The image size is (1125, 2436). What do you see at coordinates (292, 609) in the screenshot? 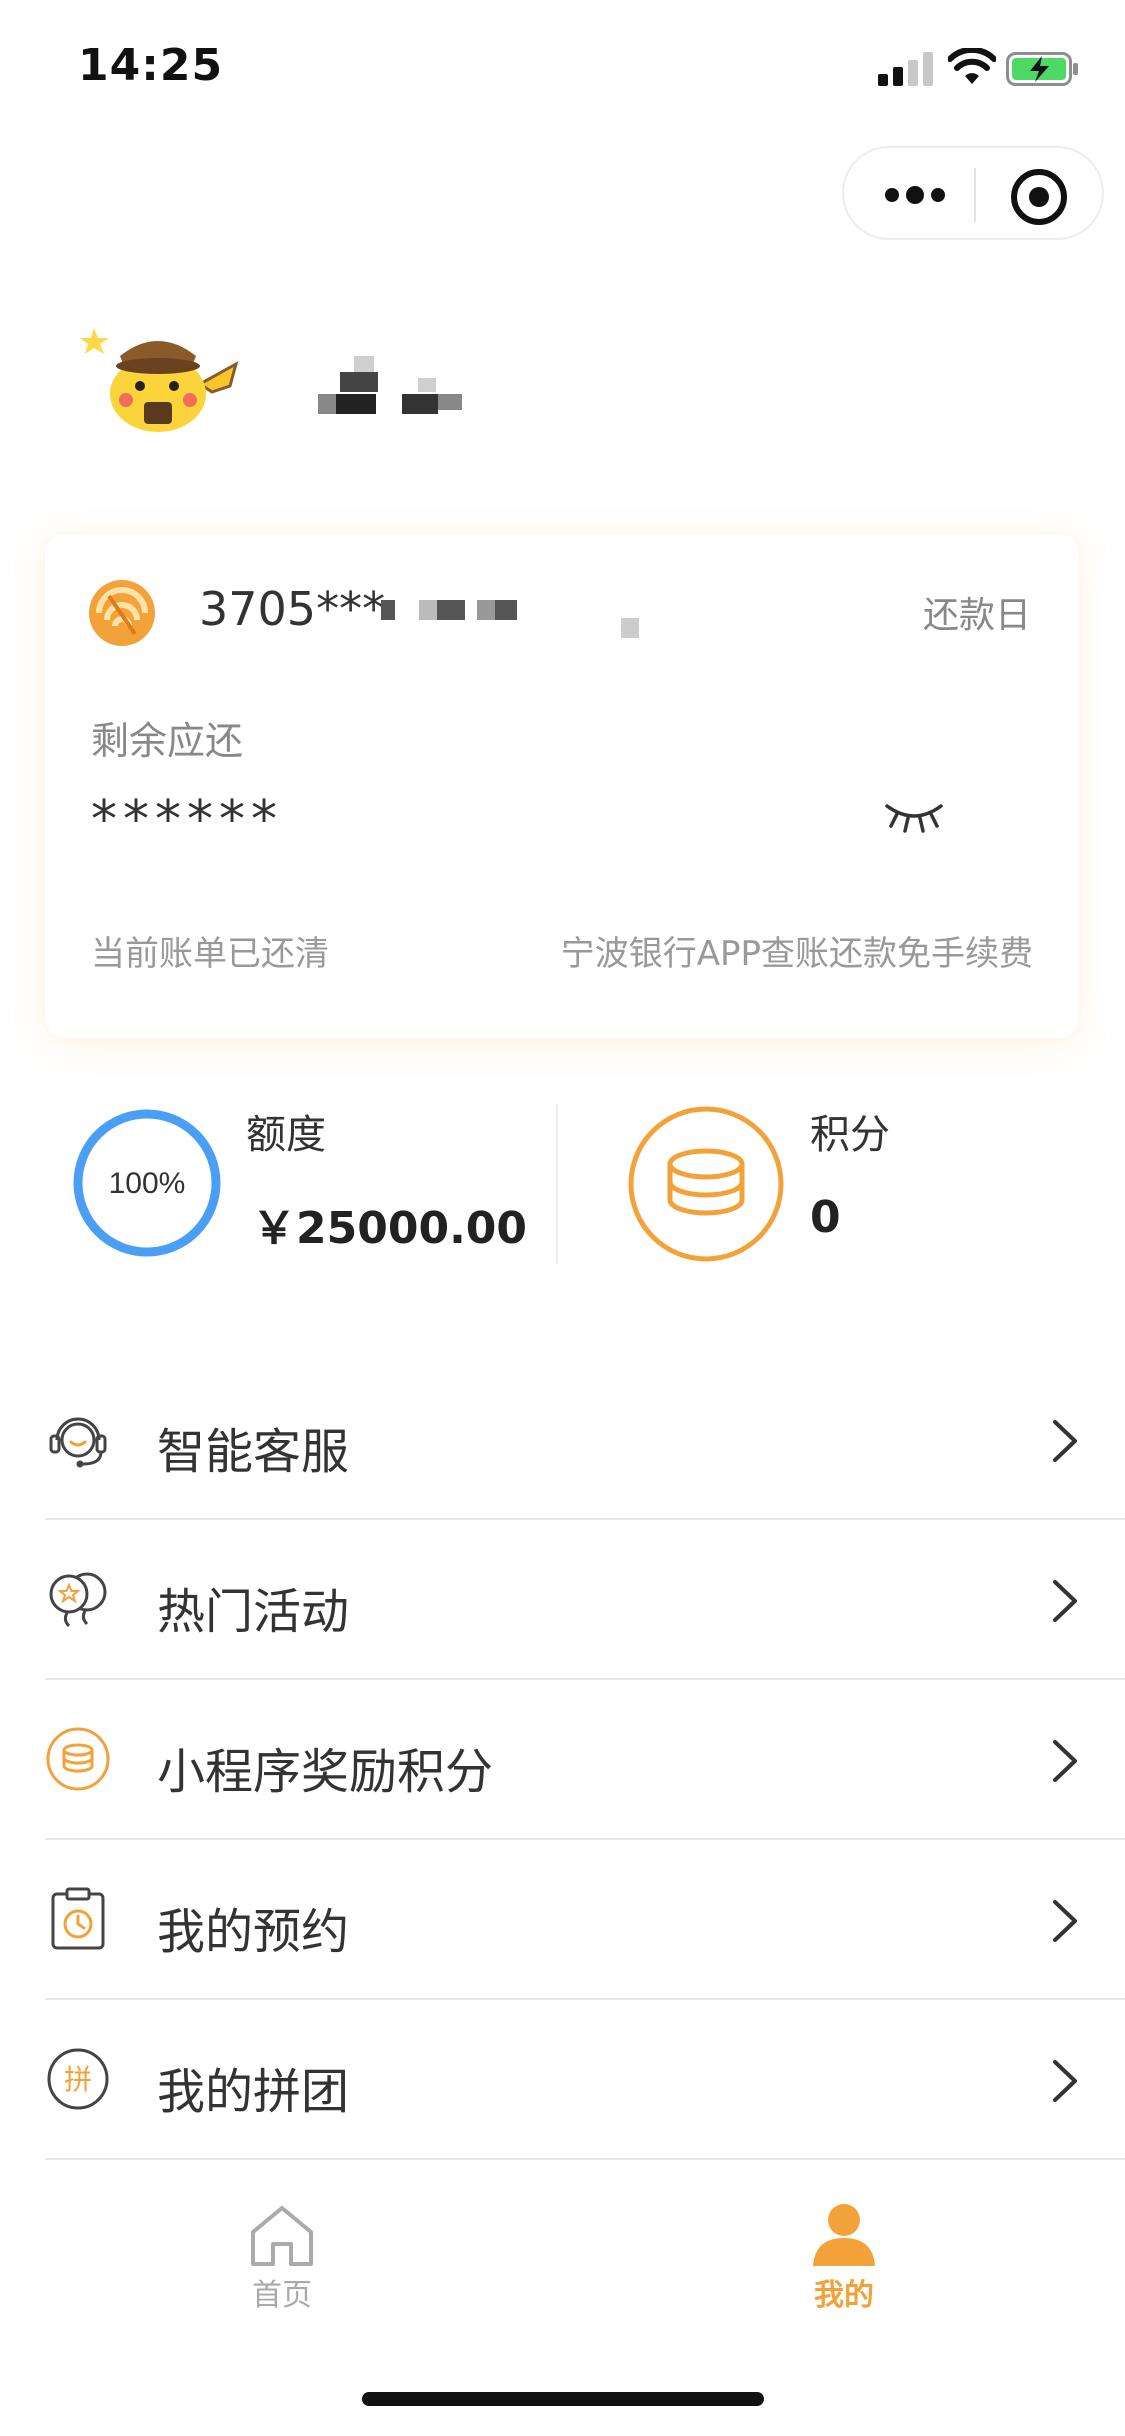
I see `card-number: 3705***` at bounding box center [292, 609].